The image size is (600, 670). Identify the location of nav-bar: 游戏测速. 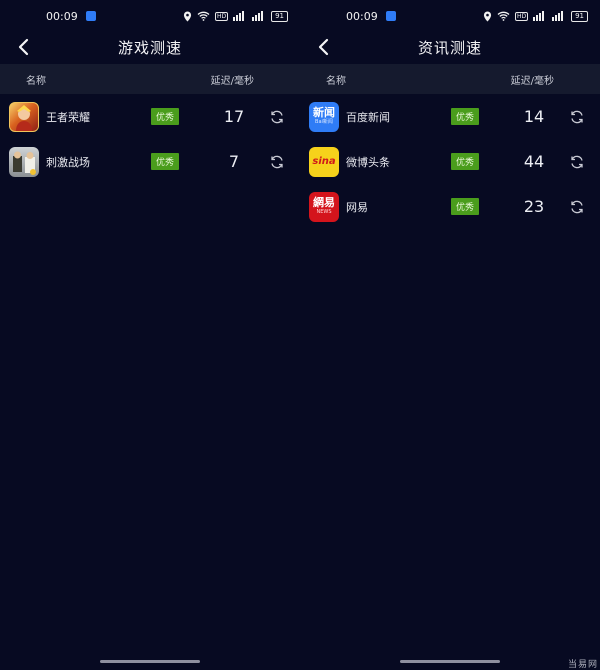
(150, 47).